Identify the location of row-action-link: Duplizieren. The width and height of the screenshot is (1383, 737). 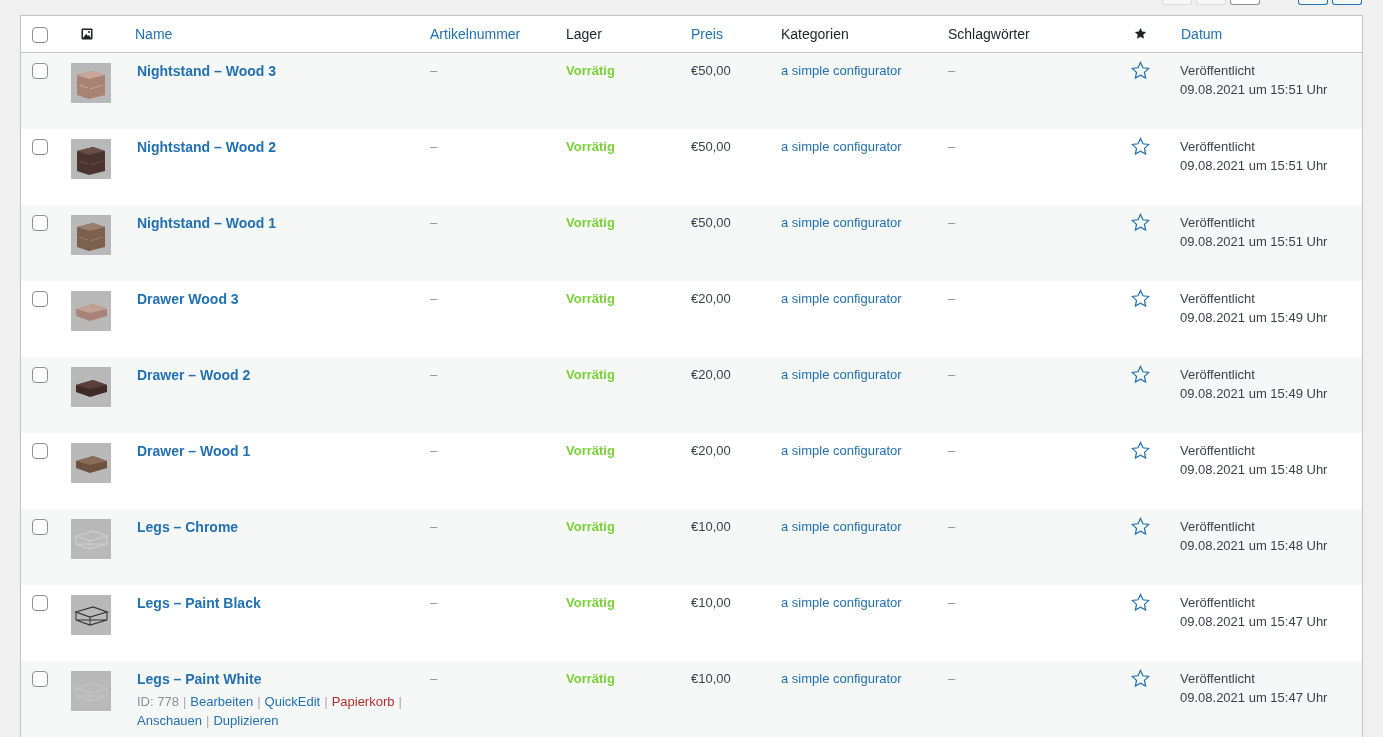
(246, 720).